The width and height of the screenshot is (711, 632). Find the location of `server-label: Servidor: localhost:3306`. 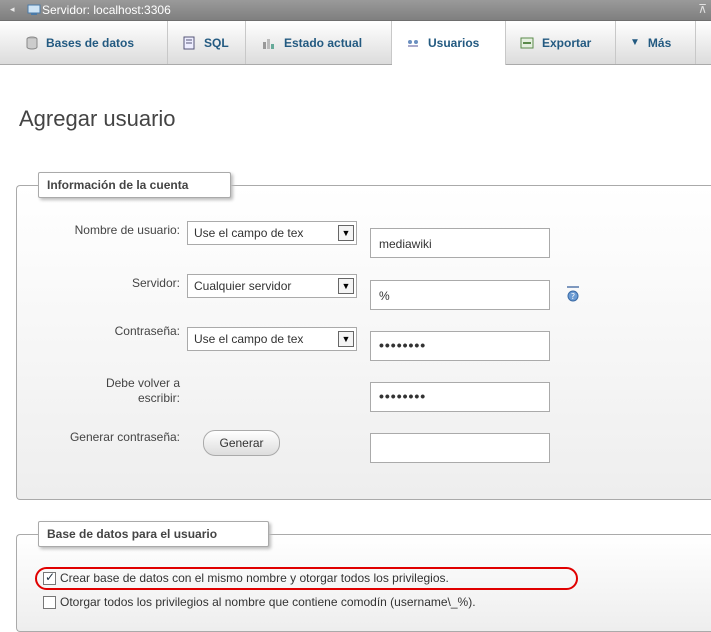

server-label: Servidor: localhost:3306 is located at coordinates (106, 10).